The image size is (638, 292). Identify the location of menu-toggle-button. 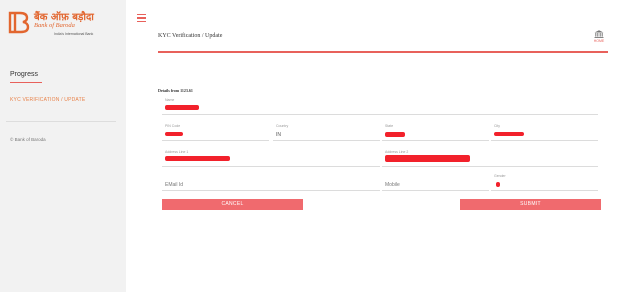
(141, 18).